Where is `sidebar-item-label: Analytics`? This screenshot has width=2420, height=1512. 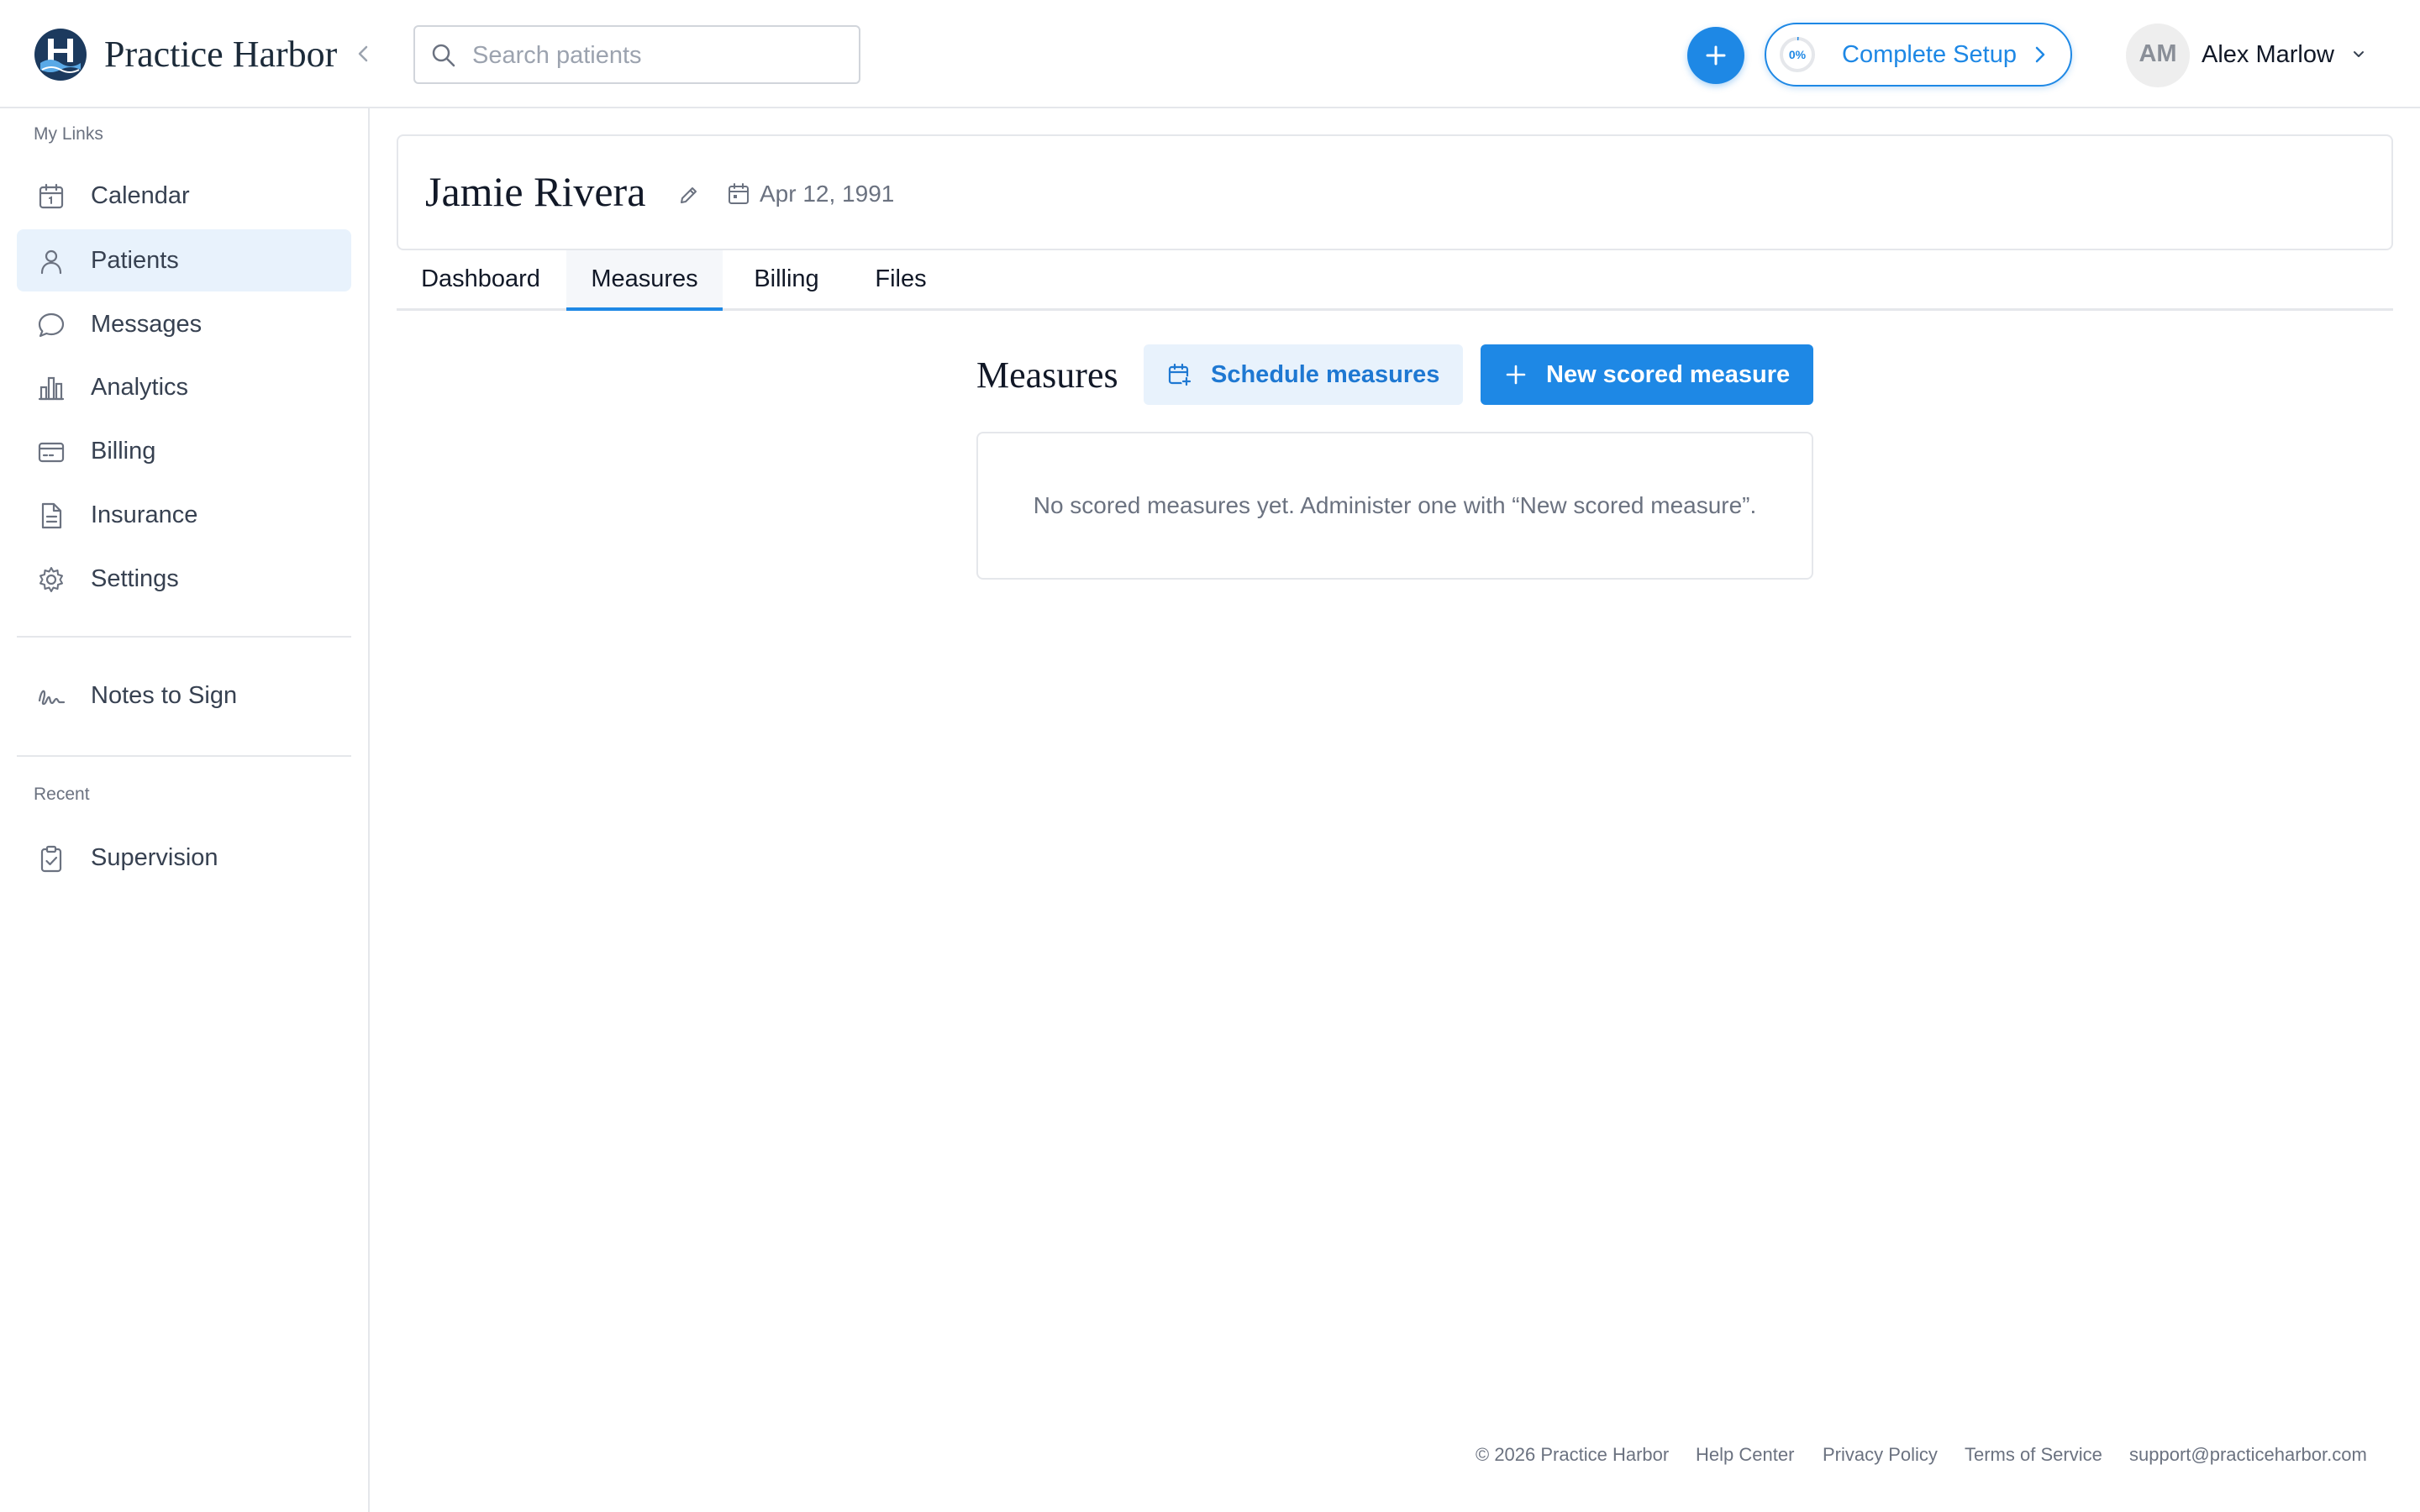 sidebar-item-label: Analytics is located at coordinates (140, 387).